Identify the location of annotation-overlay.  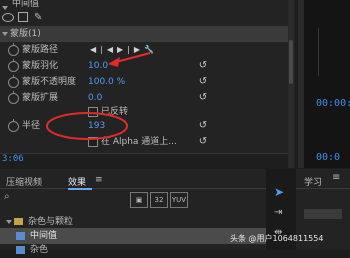
(98, 96).